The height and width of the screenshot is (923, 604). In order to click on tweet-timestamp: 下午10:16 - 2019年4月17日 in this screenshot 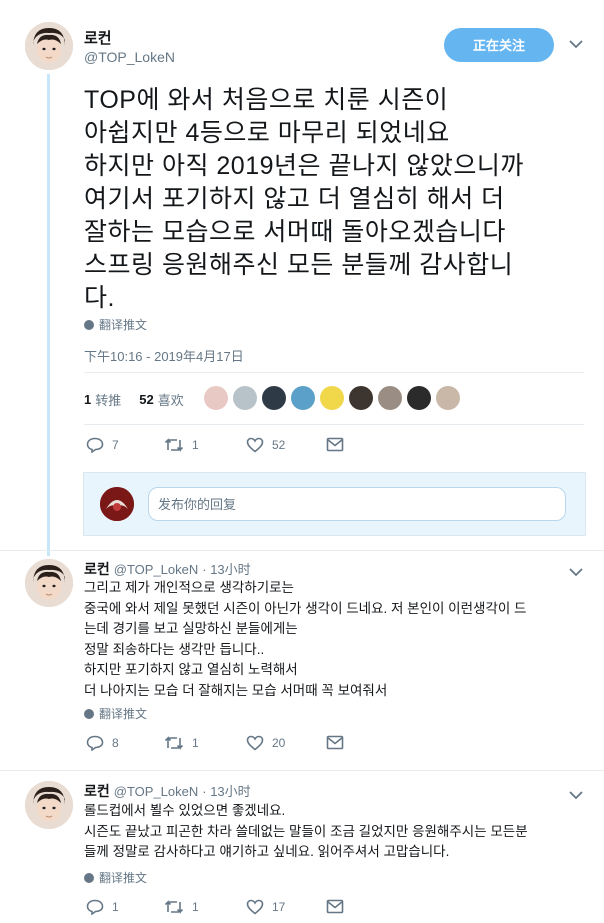, I will do `click(164, 355)`.